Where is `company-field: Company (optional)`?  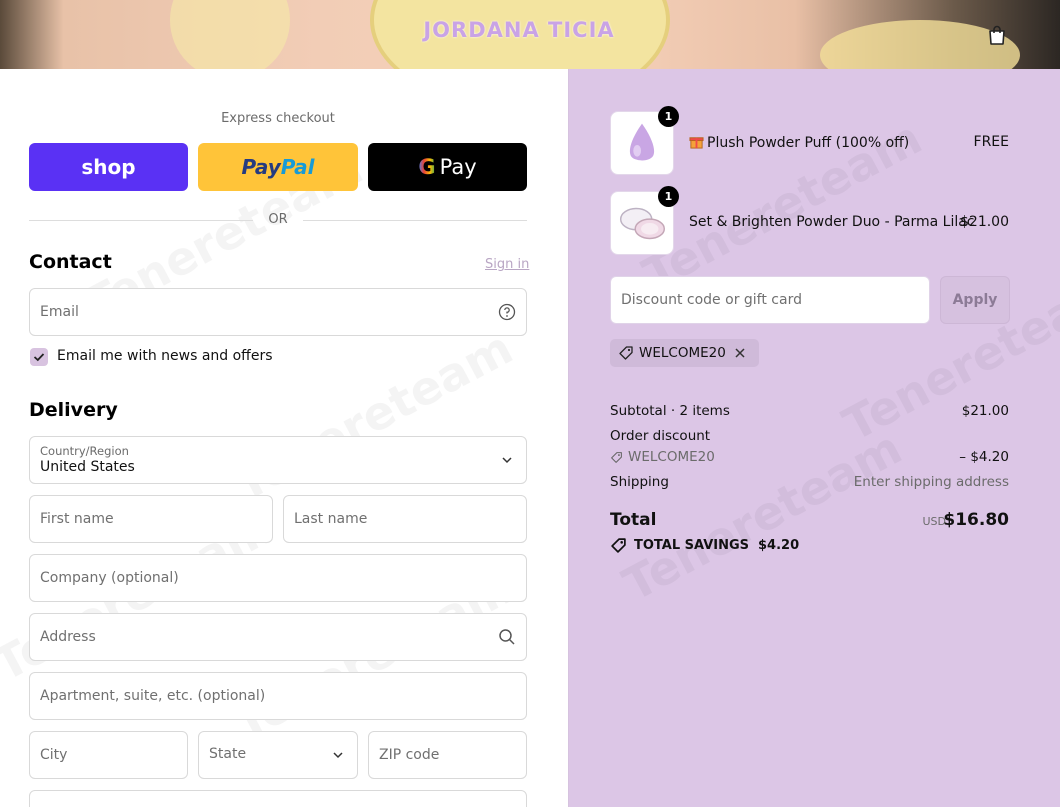 company-field: Company (optional) is located at coordinates (278, 578).